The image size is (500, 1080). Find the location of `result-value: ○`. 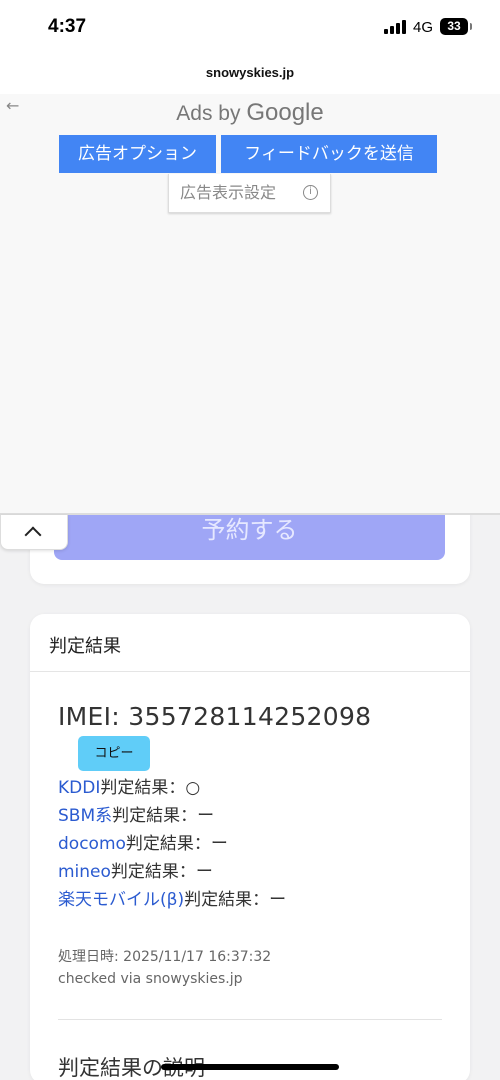

result-value: ○ is located at coordinates (193, 788).